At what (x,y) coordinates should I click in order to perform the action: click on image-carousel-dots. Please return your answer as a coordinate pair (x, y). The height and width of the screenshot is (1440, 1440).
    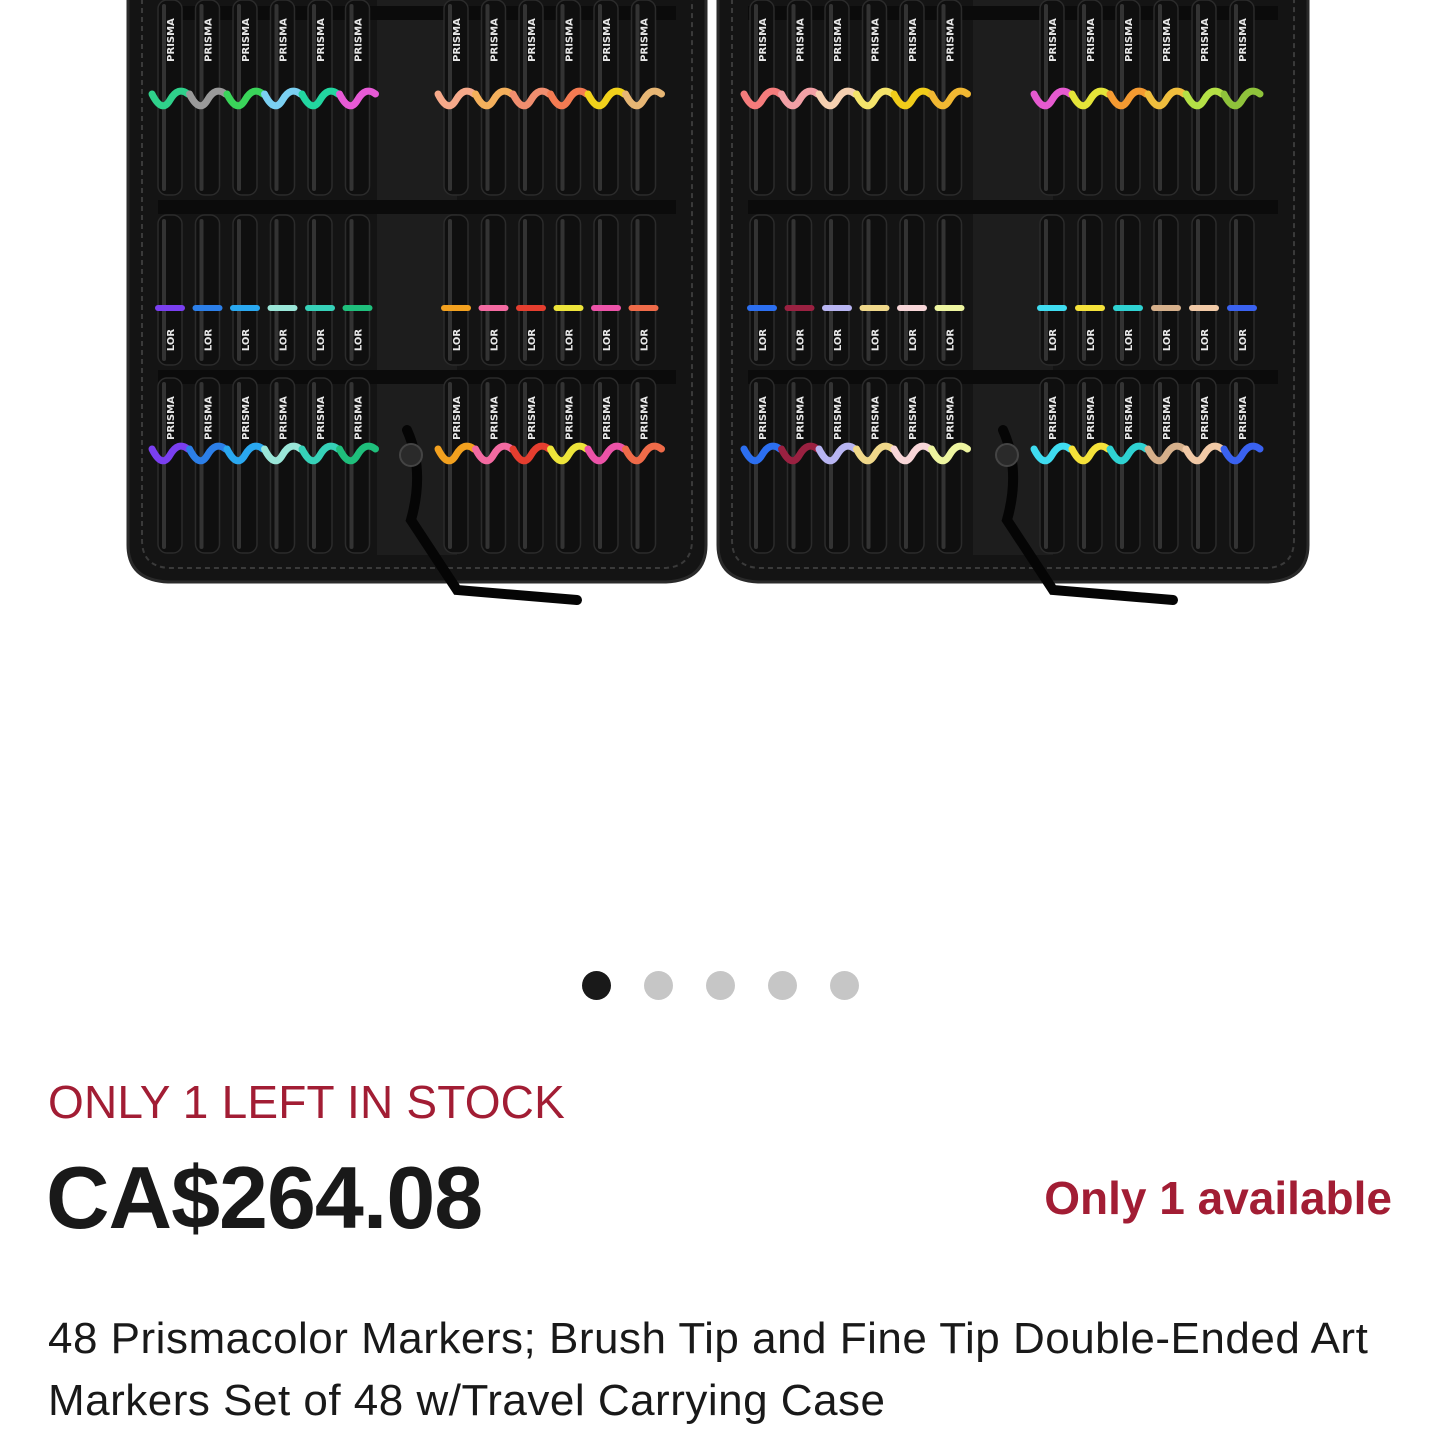
    Looking at the image, I should click on (720, 985).